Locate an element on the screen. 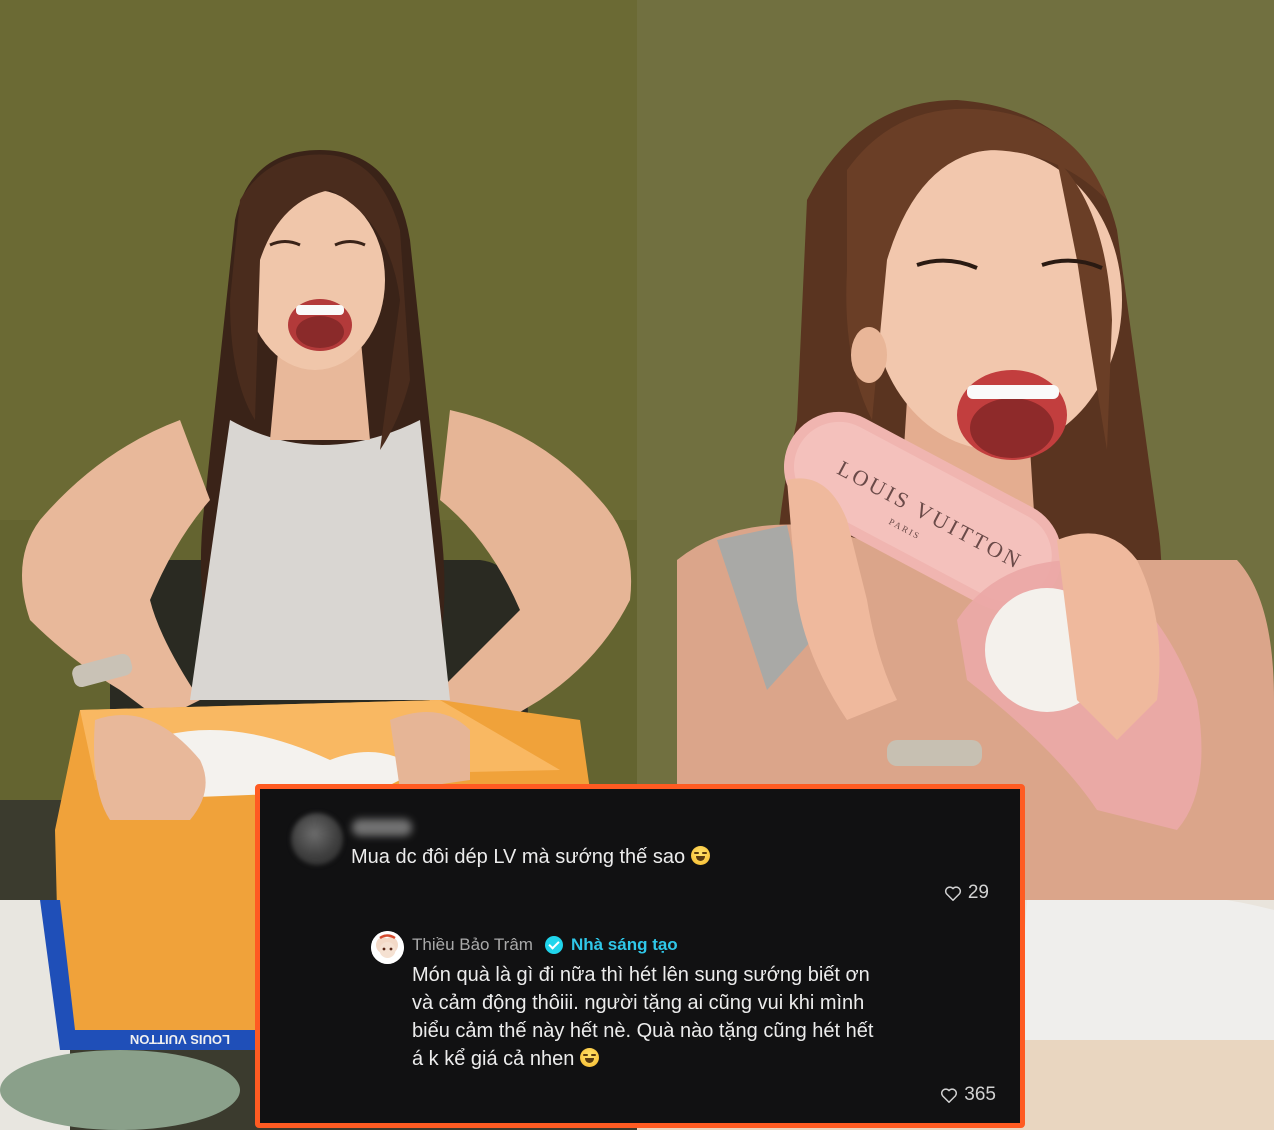 The width and height of the screenshot is (1274, 1130). reply-author-avatar is located at coordinates (387, 947).